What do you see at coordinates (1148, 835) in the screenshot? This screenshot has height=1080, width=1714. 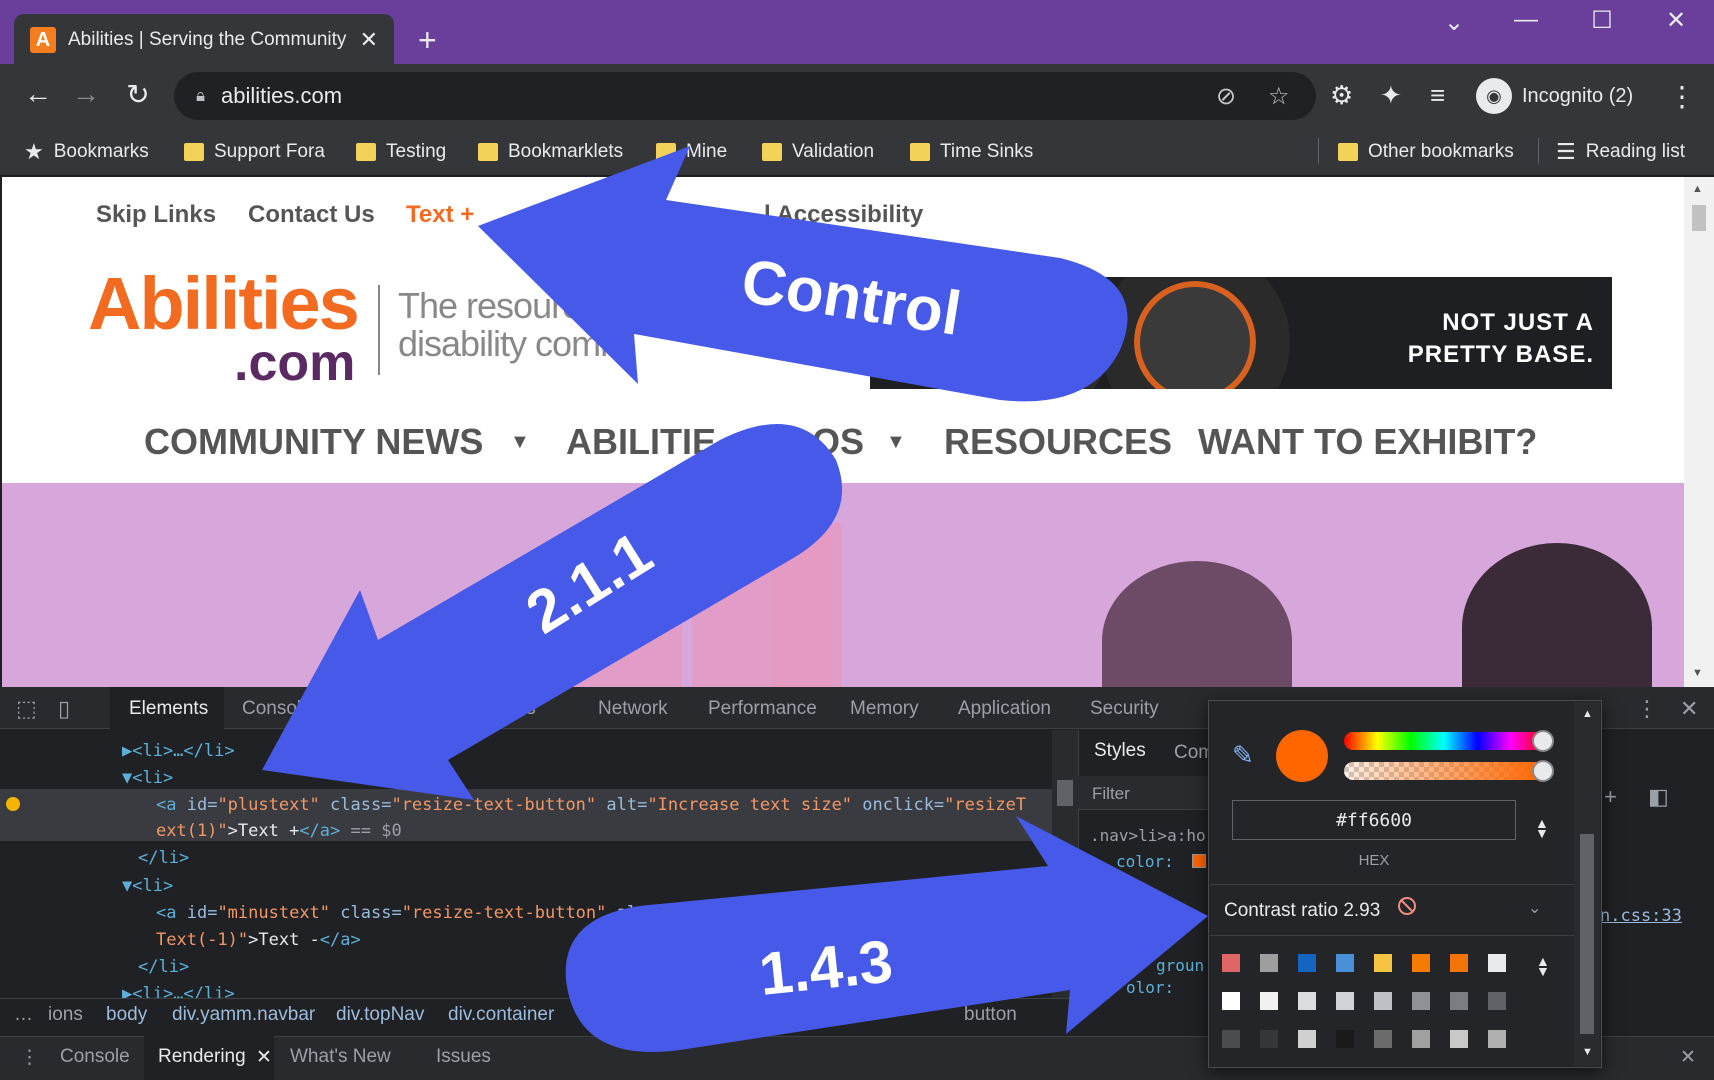 I see `css-selector: .nav>li>a:ho` at bounding box center [1148, 835].